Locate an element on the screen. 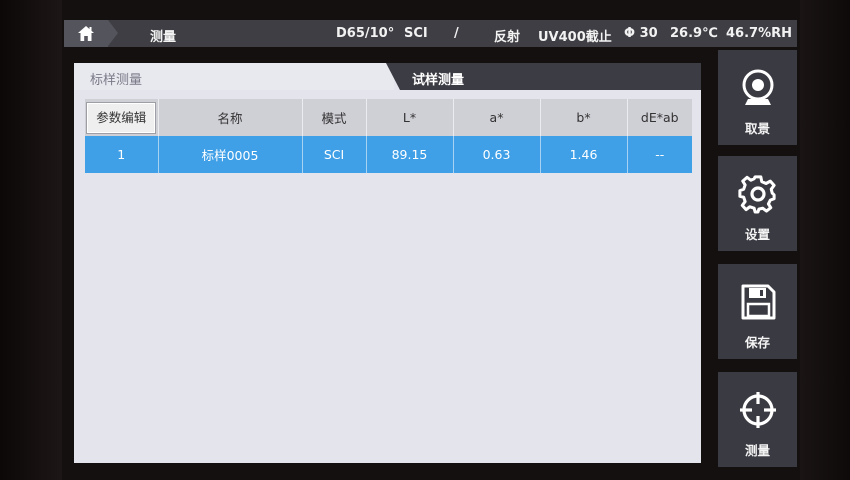 This screenshot has height=480, width=850. device-bezel-left is located at coordinates (31, 240).